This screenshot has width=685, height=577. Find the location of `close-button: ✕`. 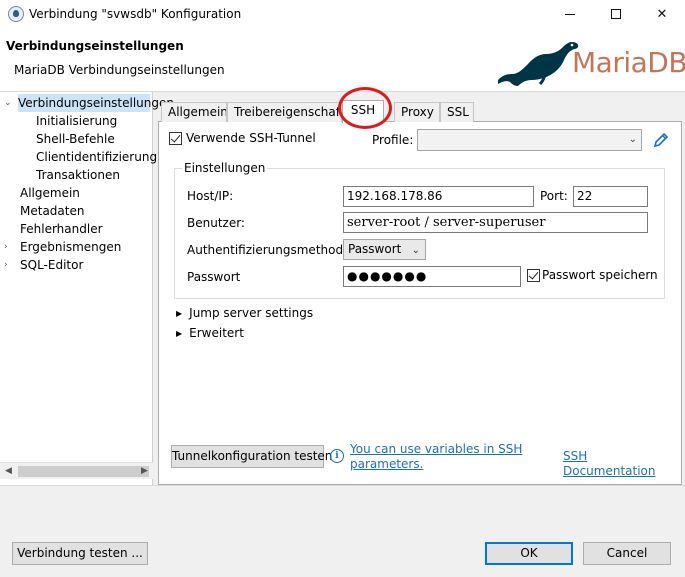

close-button: ✕ is located at coordinates (662, 14).